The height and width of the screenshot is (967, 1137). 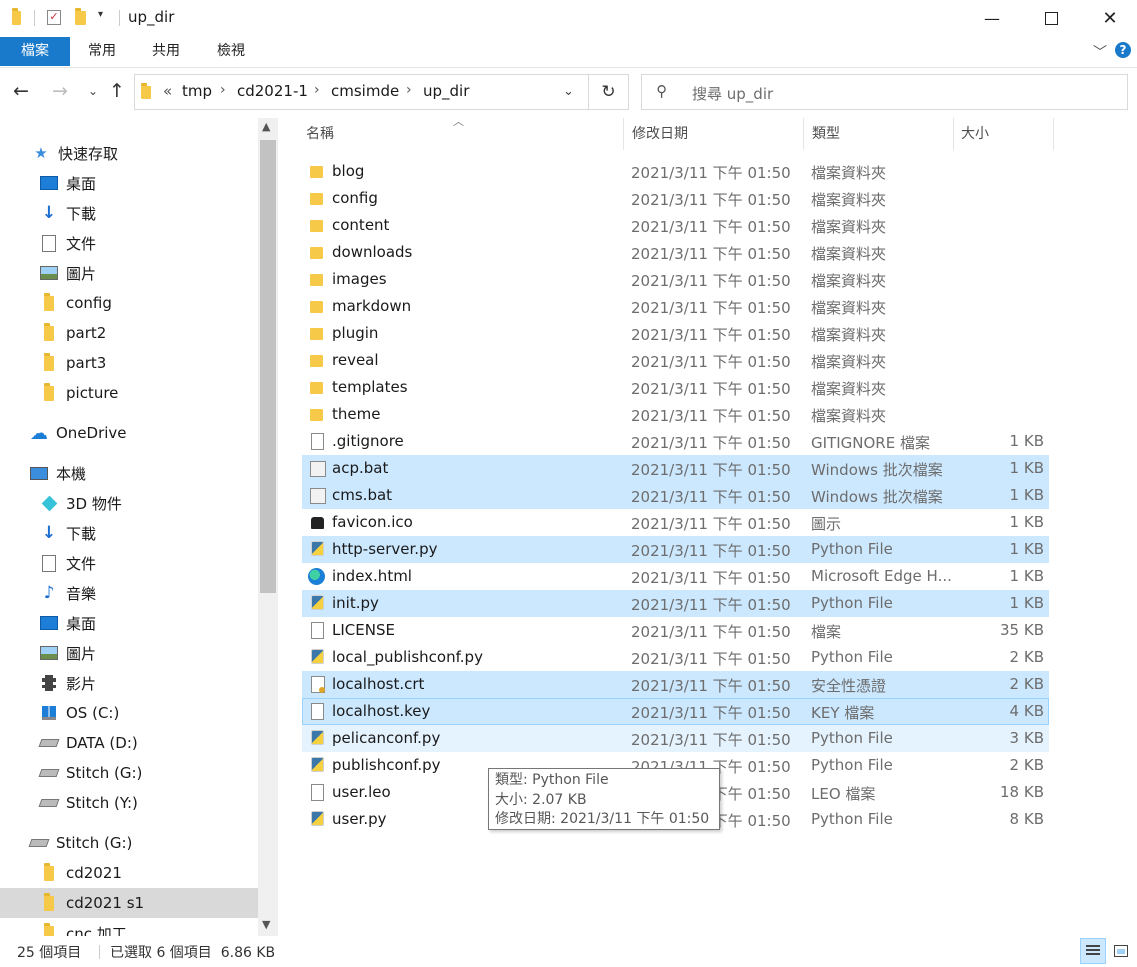 I want to click on nav-pc-downloads: ↓ 下載, so click(x=129, y=533).